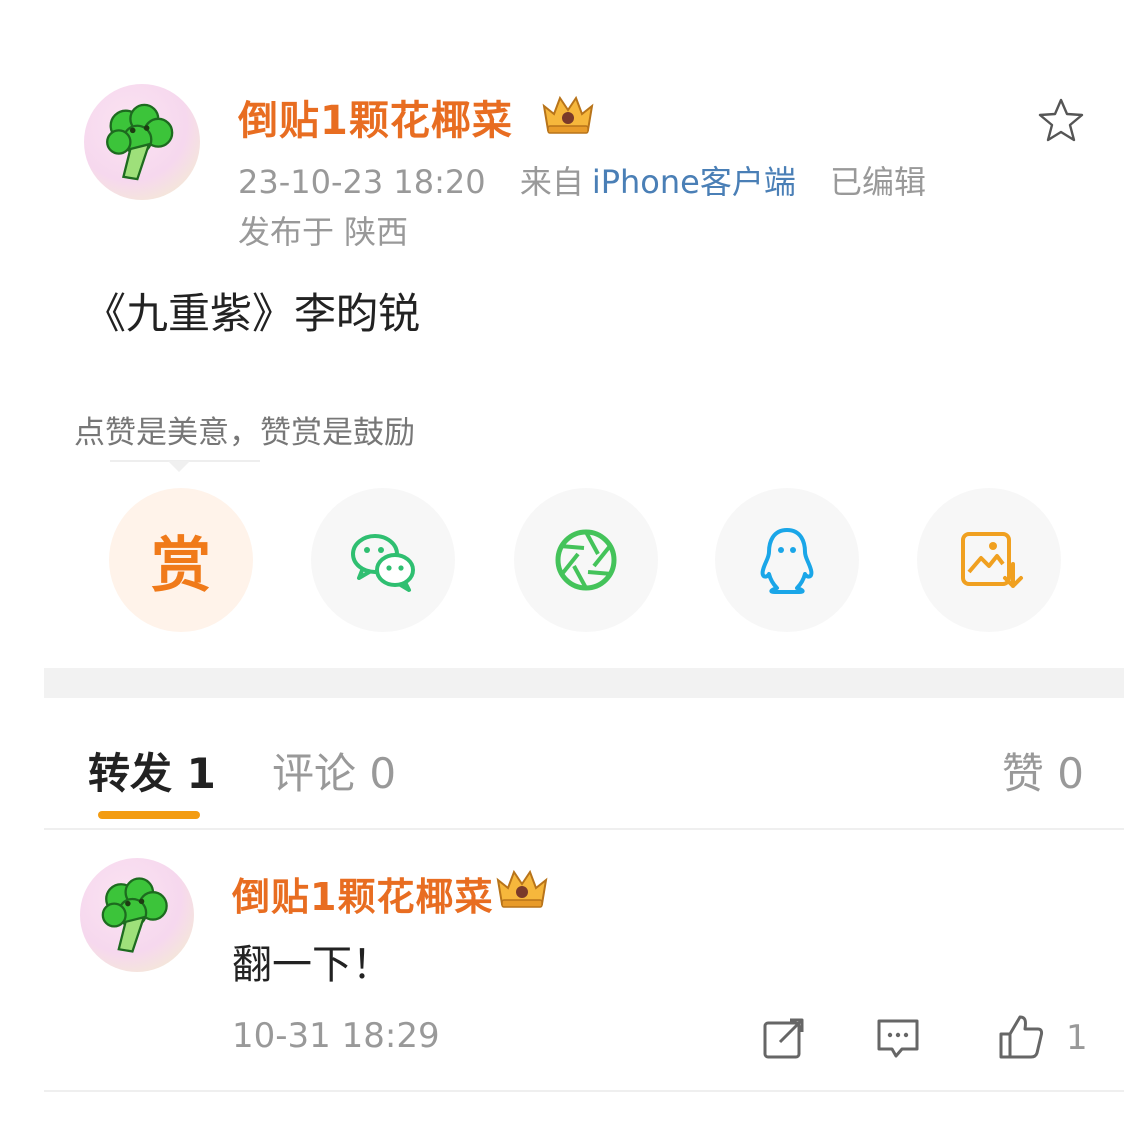 The width and height of the screenshot is (1142, 1138). Describe the element at coordinates (244, 433) in the screenshot. I see `reward-tip: 点赞是美意，赞赏是鼓励` at that location.